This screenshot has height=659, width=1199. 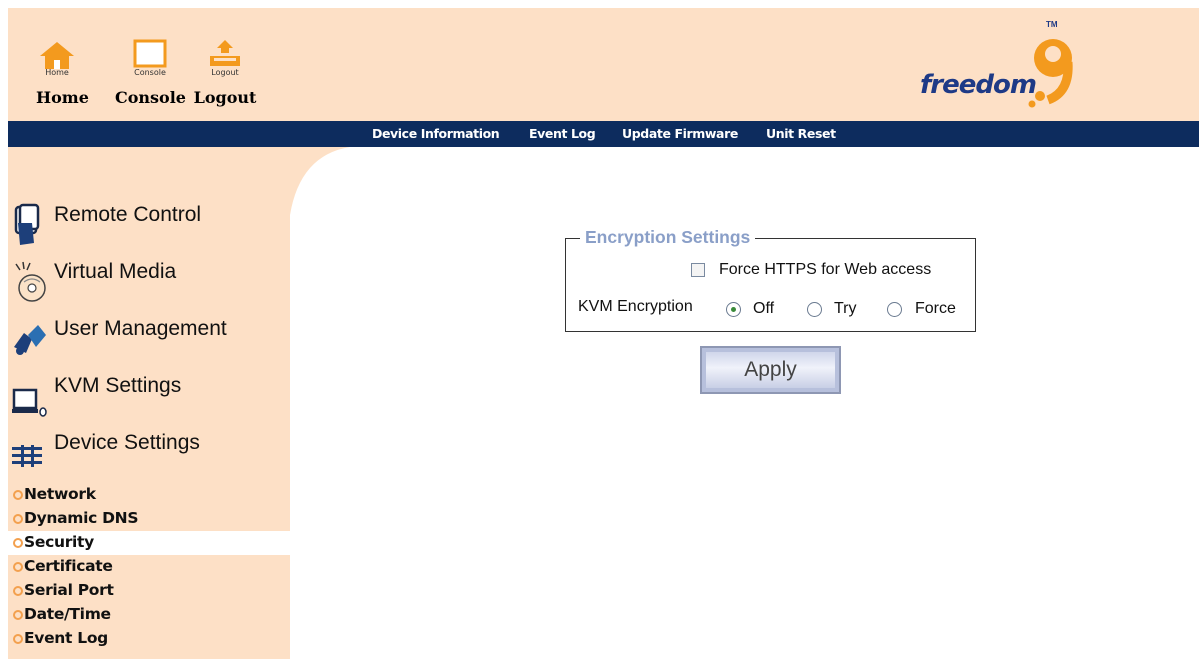 What do you see at coordinates (801, 133) in the screenshot?
I see `nav-unit-reset: Unit Reset` at bounding box center [801, 133].